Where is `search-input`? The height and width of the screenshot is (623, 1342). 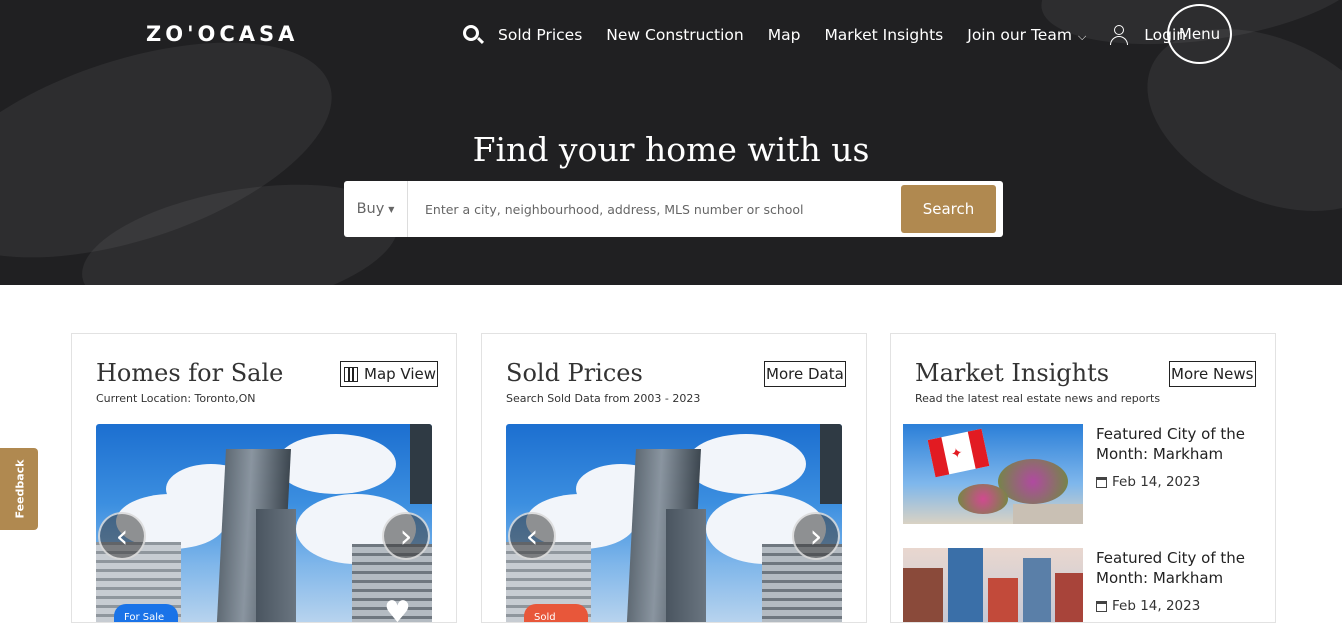 search-input is located at coordinates (654, 209).